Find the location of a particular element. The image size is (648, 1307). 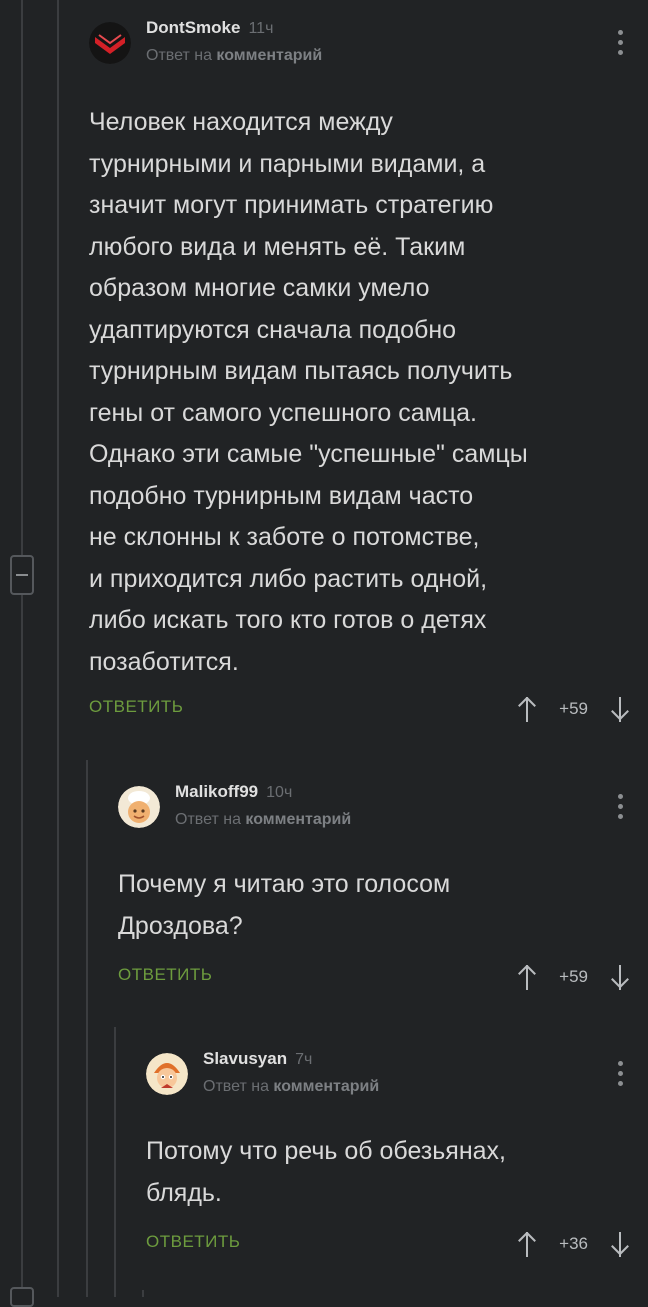

minus-icon is located at coordinates (22, 575).